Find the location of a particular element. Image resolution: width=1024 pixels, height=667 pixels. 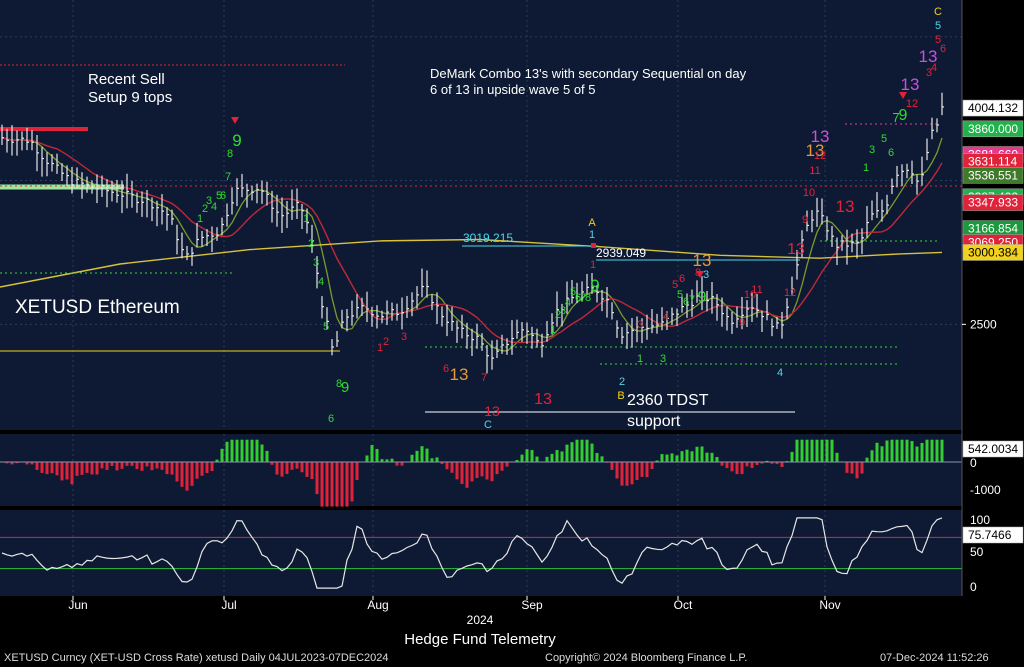

x-axis-month-label: Oct is located at coordinates (683, 605).